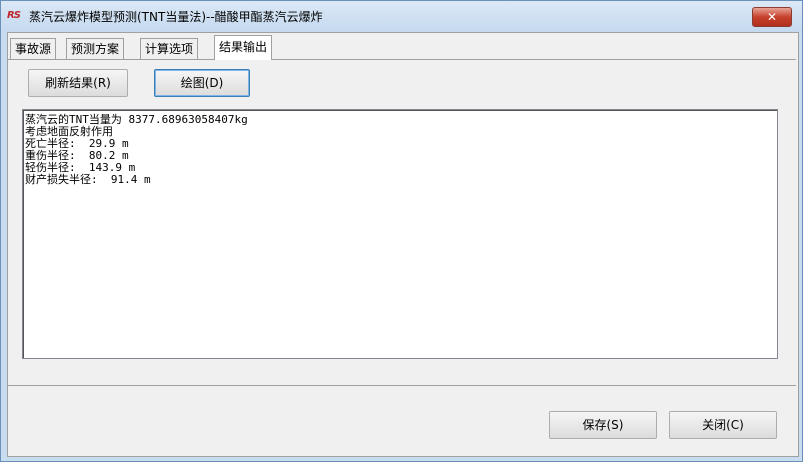 Image resolution: width=803 pixels, height=462 pixels. Describe the element at coordinates (243, 47) in the screenshot. I see `tab-result-output: 结果输出` at that location.